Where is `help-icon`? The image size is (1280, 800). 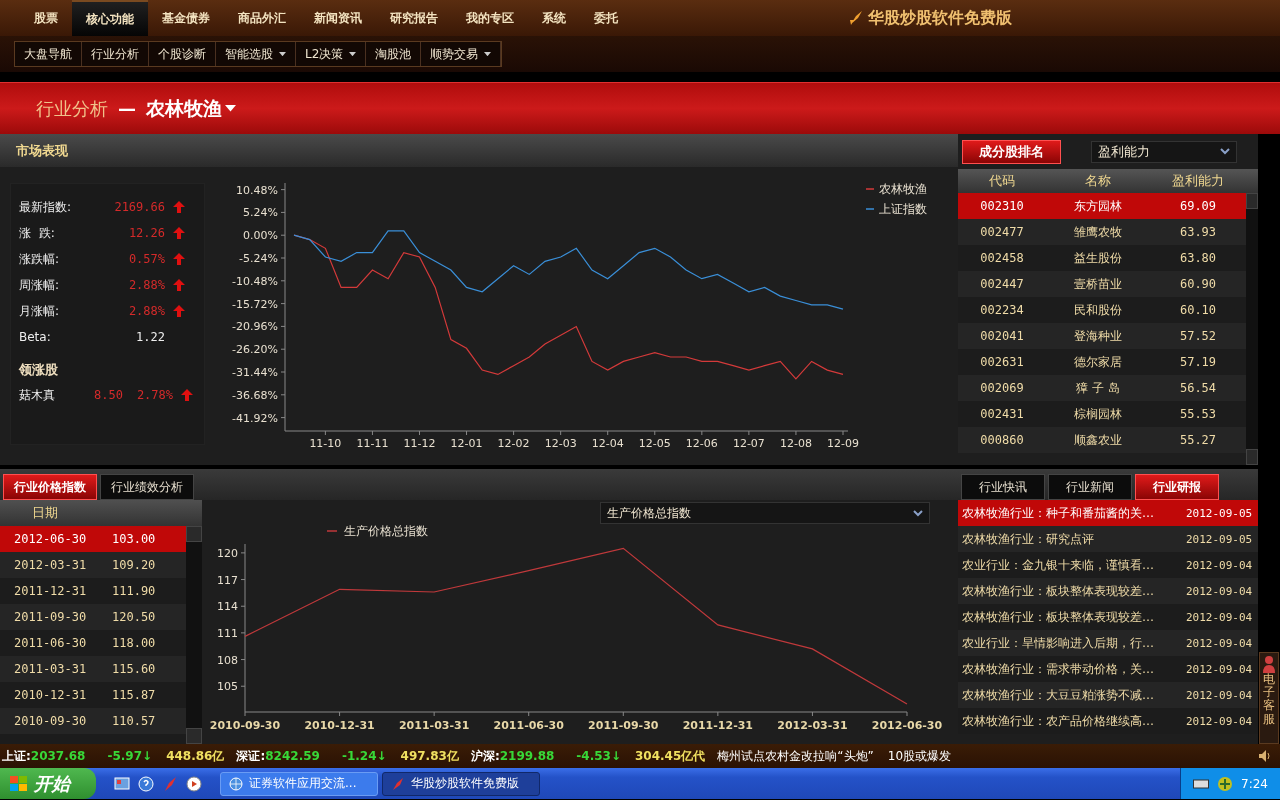
help-icon is located at coordinates (146, 783).